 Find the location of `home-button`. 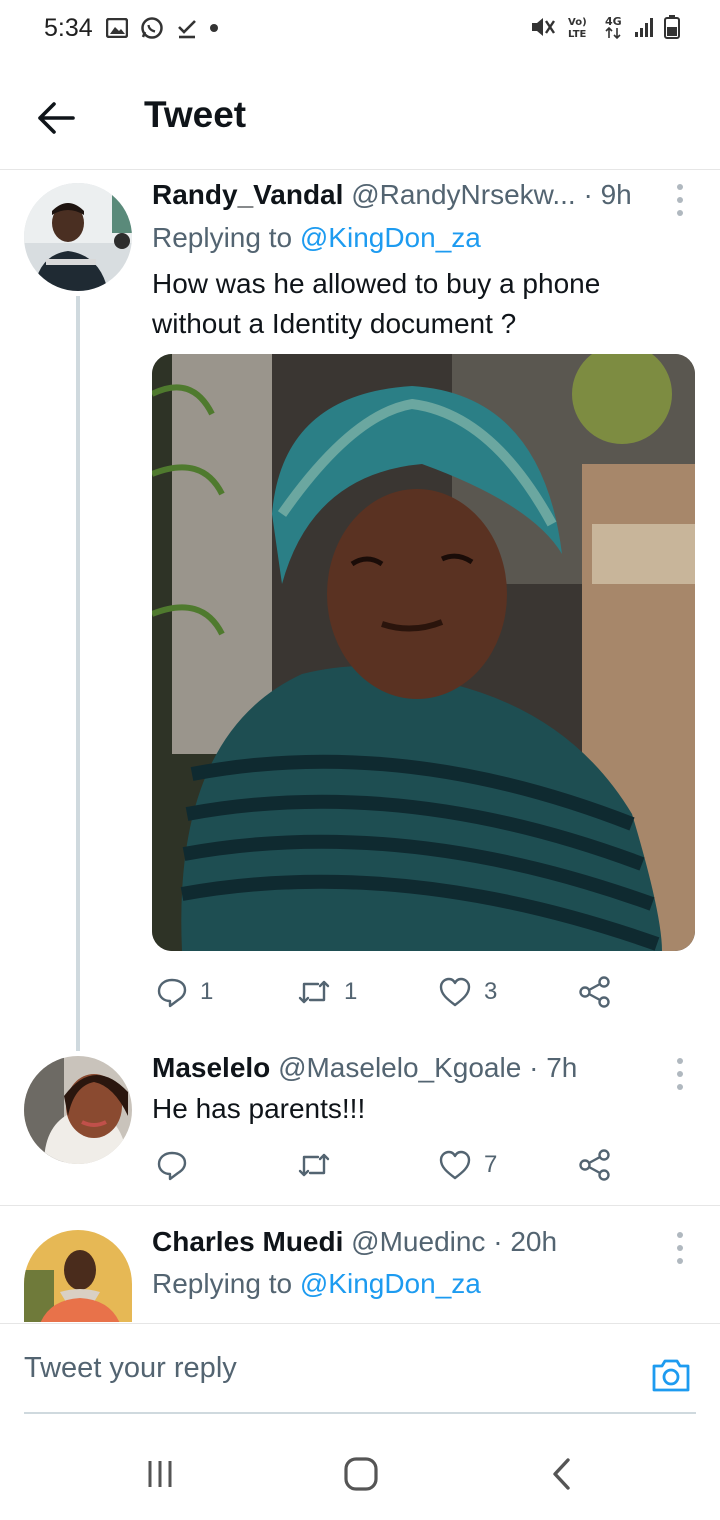

home-button is located at coordinates (361, 1474).